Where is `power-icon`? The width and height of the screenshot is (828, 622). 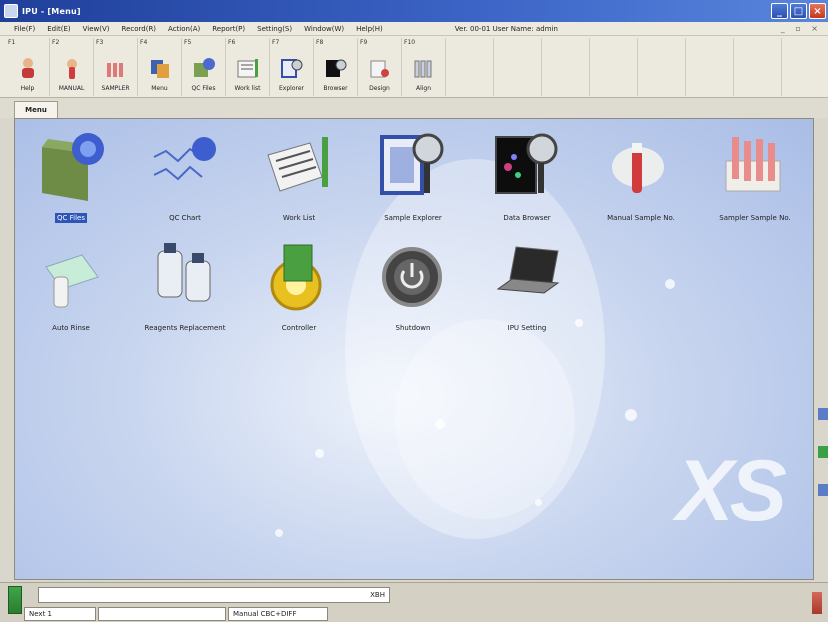
power-icon is located at coordinates (412, 277).